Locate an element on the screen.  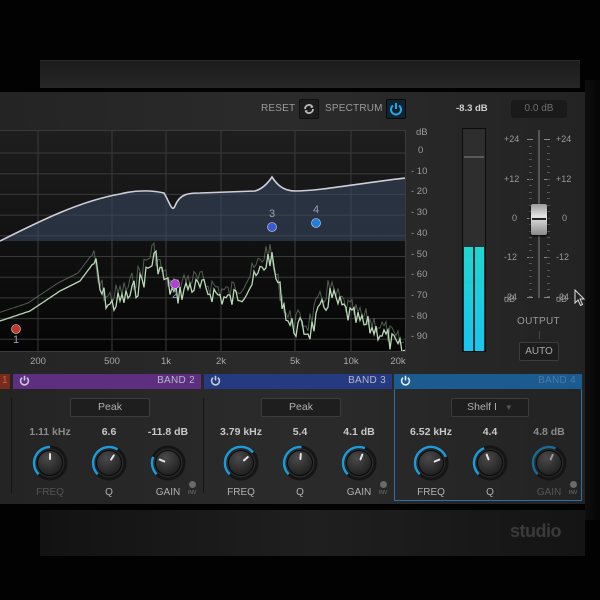
spectrum-toggle is located at coordinates (396, 109).